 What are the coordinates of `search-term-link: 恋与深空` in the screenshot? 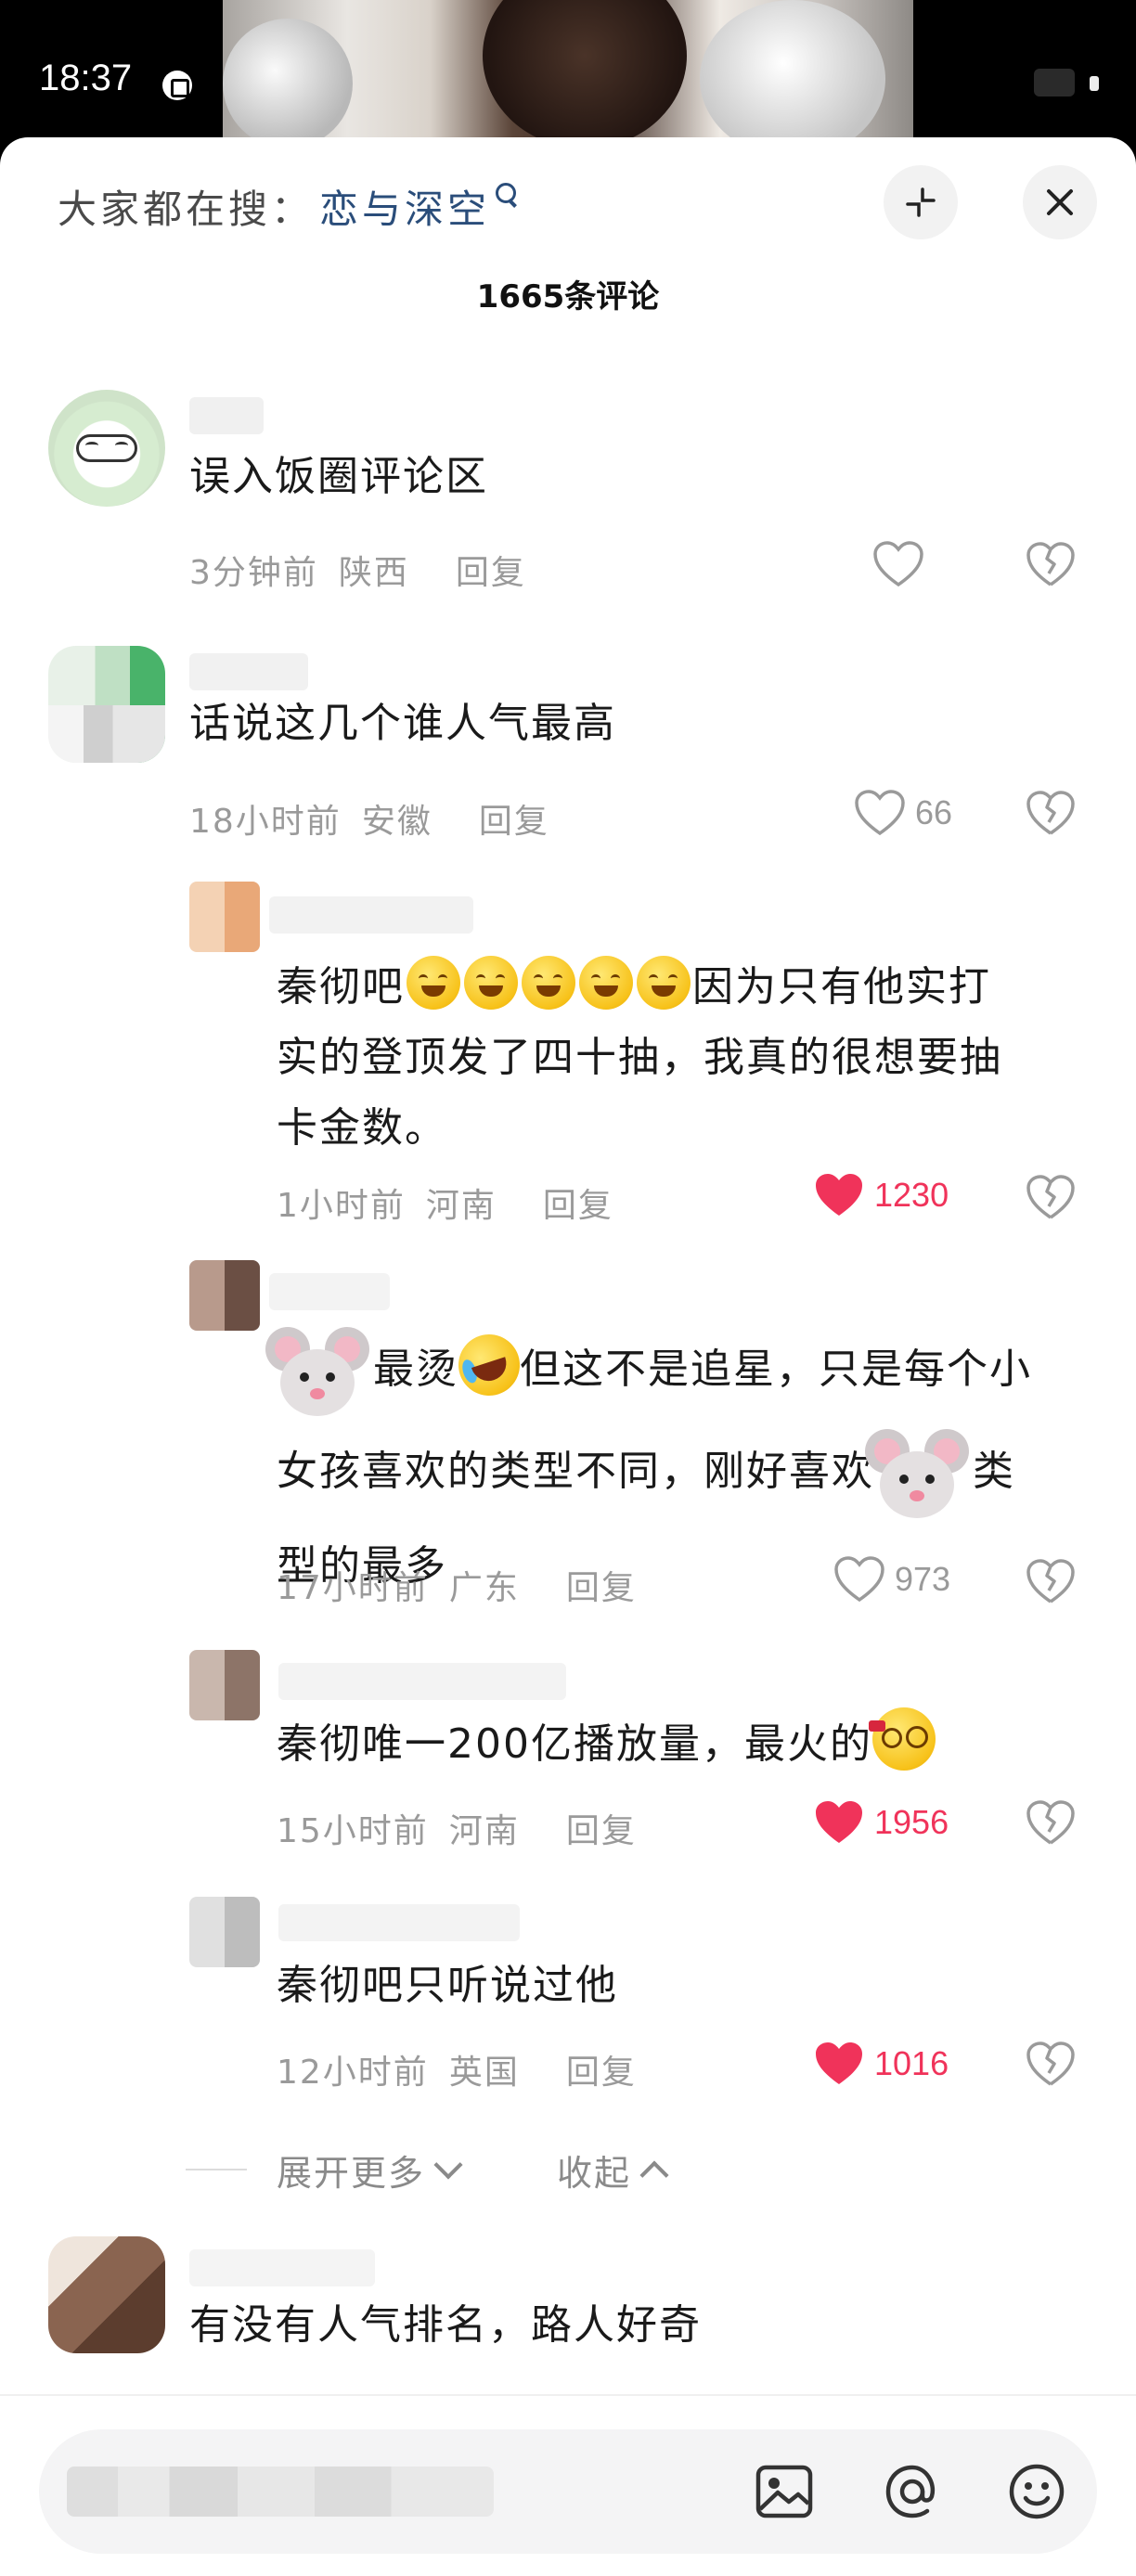 It's located at (404, 206).